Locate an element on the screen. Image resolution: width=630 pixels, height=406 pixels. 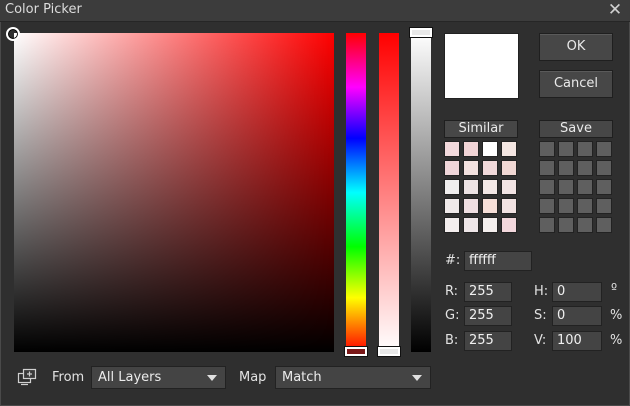
map-select-value: Match is located at coordinates (302, 377).